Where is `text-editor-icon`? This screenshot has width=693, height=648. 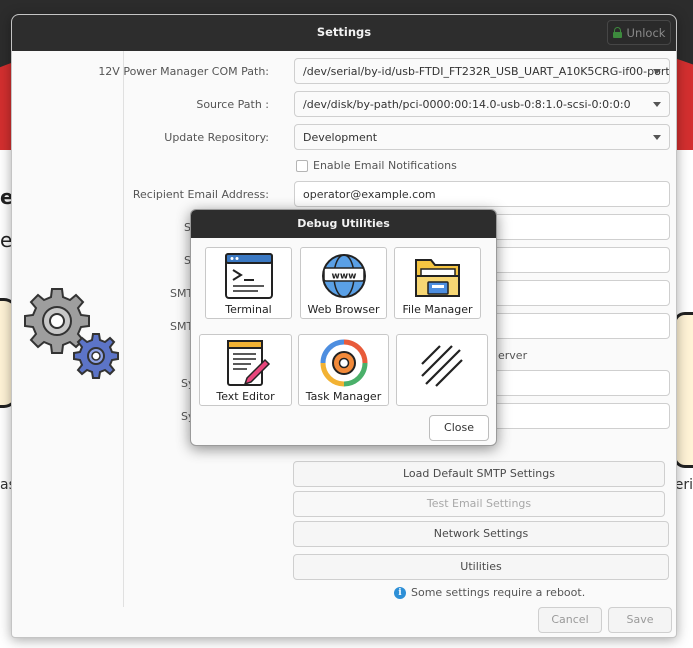
text-editor-icon is located at coordinates (248, 363).